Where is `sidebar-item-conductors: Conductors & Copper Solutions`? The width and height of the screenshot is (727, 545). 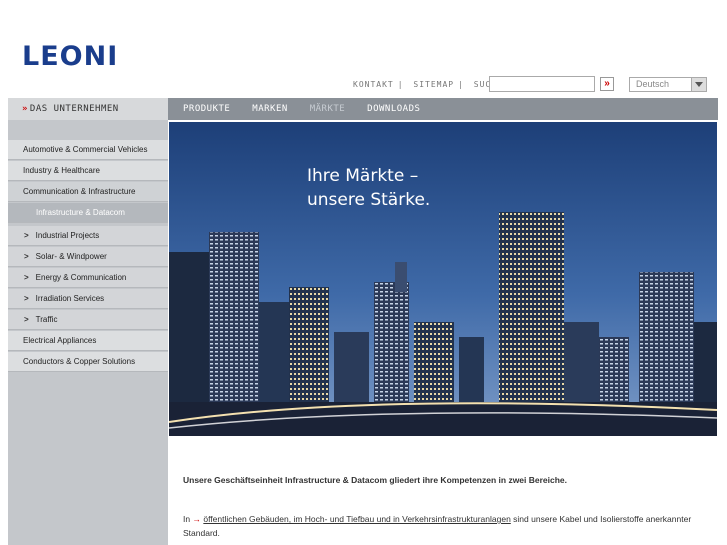
sidebar-item-conductors: Conductors & Copper Solutions is located at coordinates (88, 362).